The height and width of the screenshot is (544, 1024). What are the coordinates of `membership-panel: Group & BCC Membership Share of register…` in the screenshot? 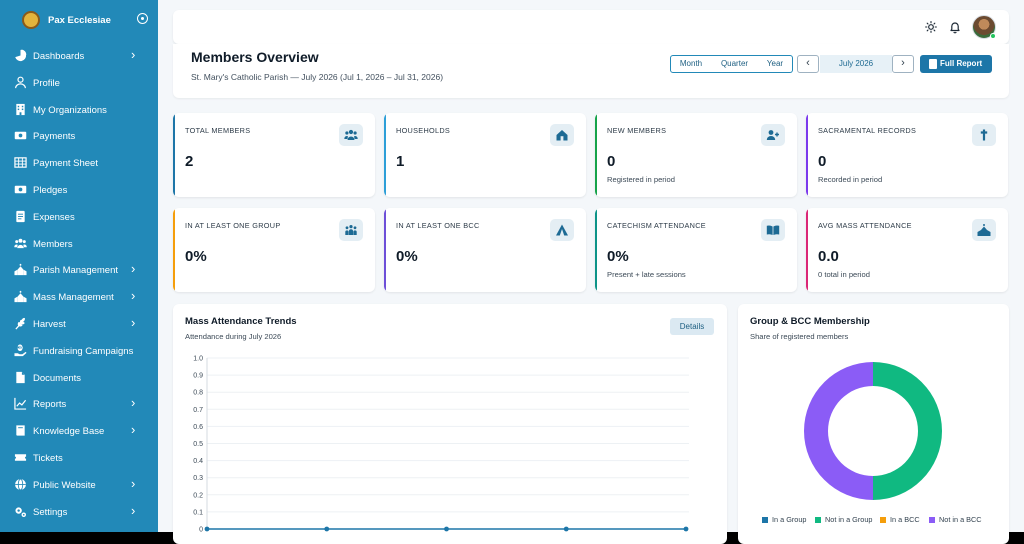 It's located at (873, 424).